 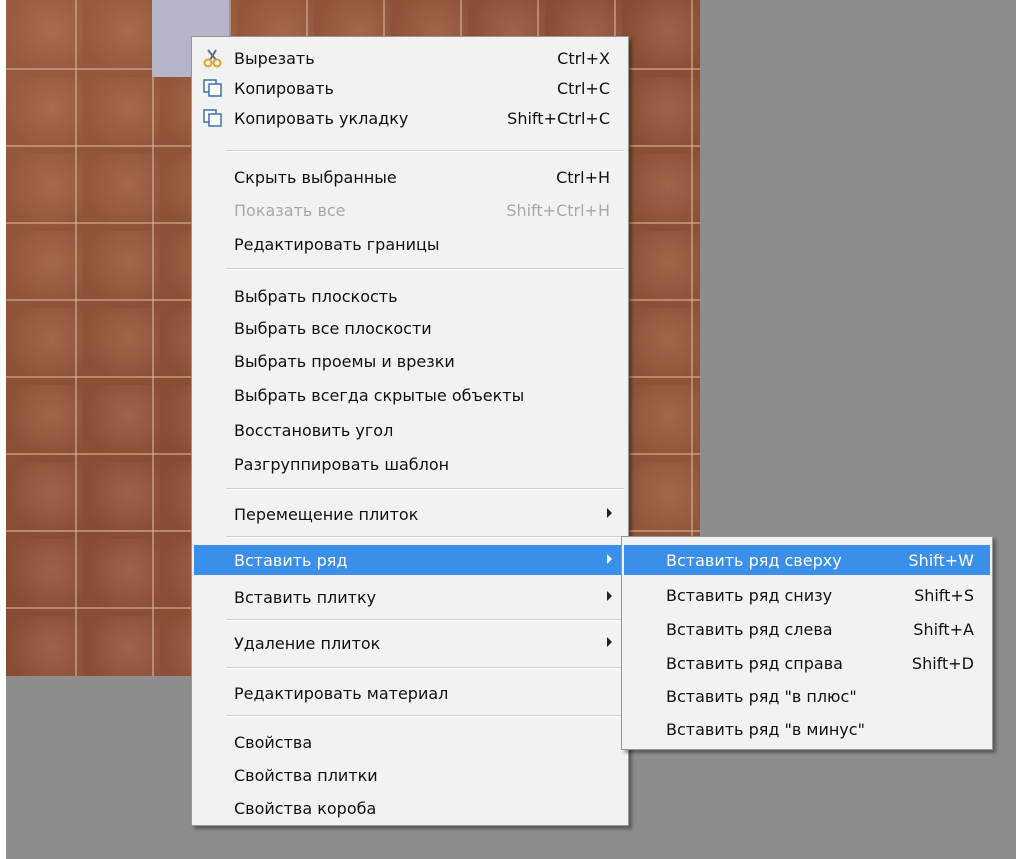 What do you see at coordinates (410, 177) in the screenshot?
I see `menu-item-hide-selected: Скрыть выбранные Ctrl+H` at bounding box center [410, 177].